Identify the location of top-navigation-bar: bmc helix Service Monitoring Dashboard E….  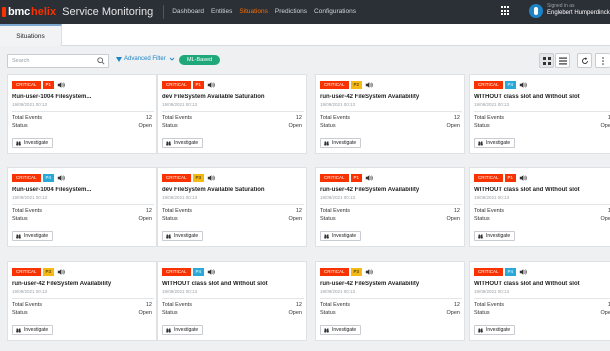
(305, 12).